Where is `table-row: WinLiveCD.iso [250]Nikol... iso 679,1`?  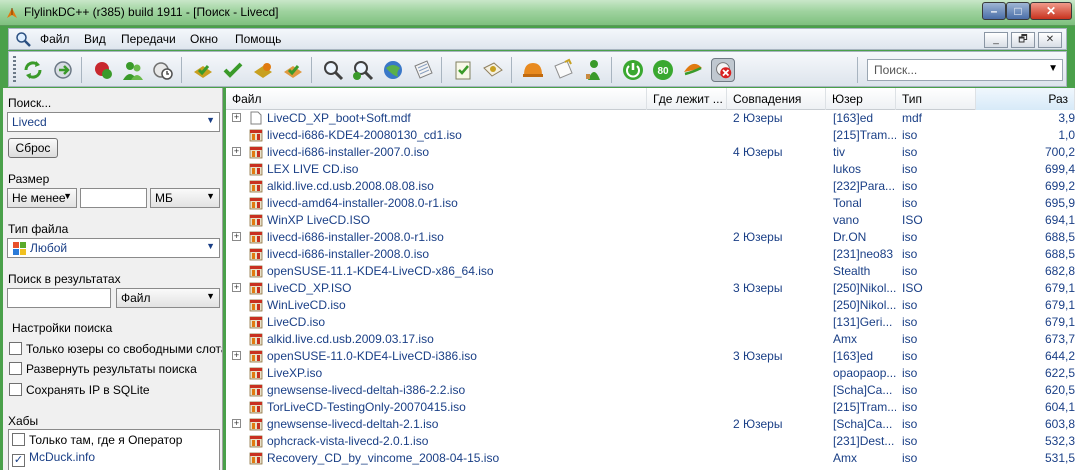
table-row: WinLiveCD.iso [250]Nikol... iso 679,1 is located at coordinates (650, 305).